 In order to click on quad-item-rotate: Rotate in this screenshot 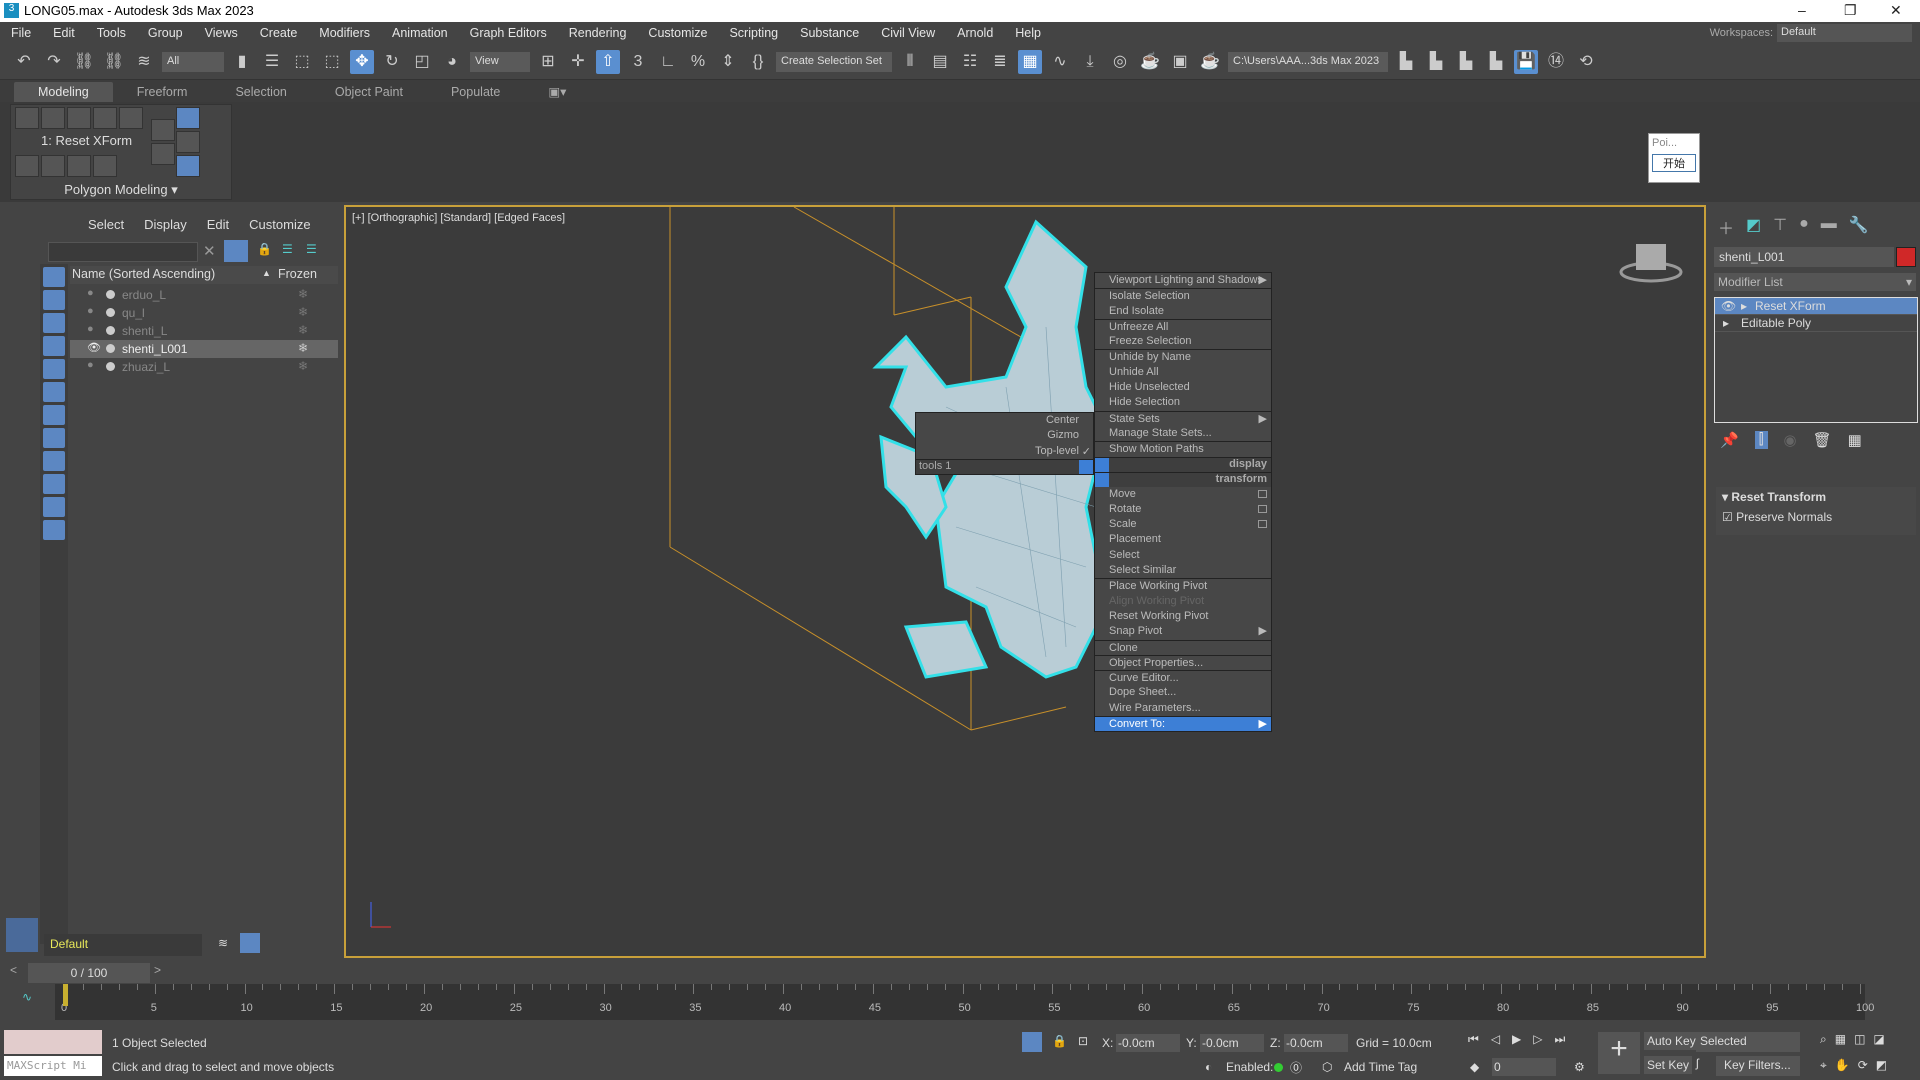, I will do `click(1183, 509)`.